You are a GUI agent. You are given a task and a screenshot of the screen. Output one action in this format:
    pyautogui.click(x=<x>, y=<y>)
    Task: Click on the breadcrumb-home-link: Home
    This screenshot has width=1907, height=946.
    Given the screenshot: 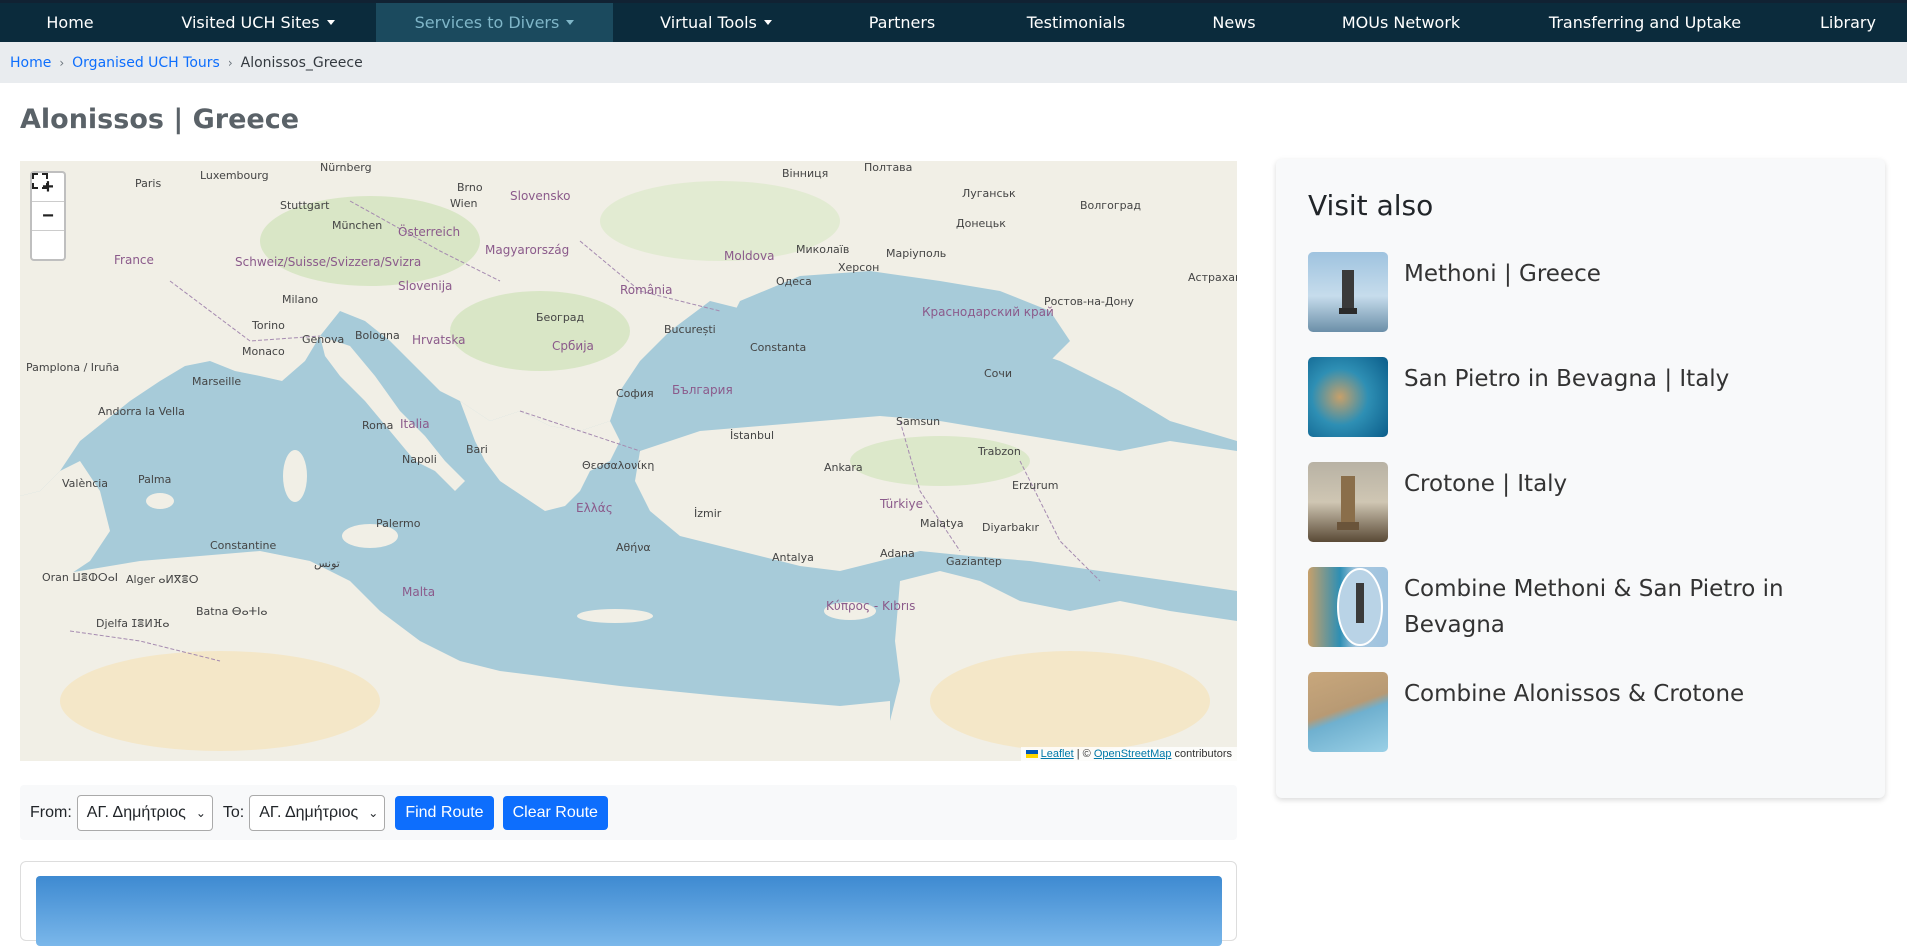 What is the action you would take?
    pyautogui.click(x=30, y=63)
    